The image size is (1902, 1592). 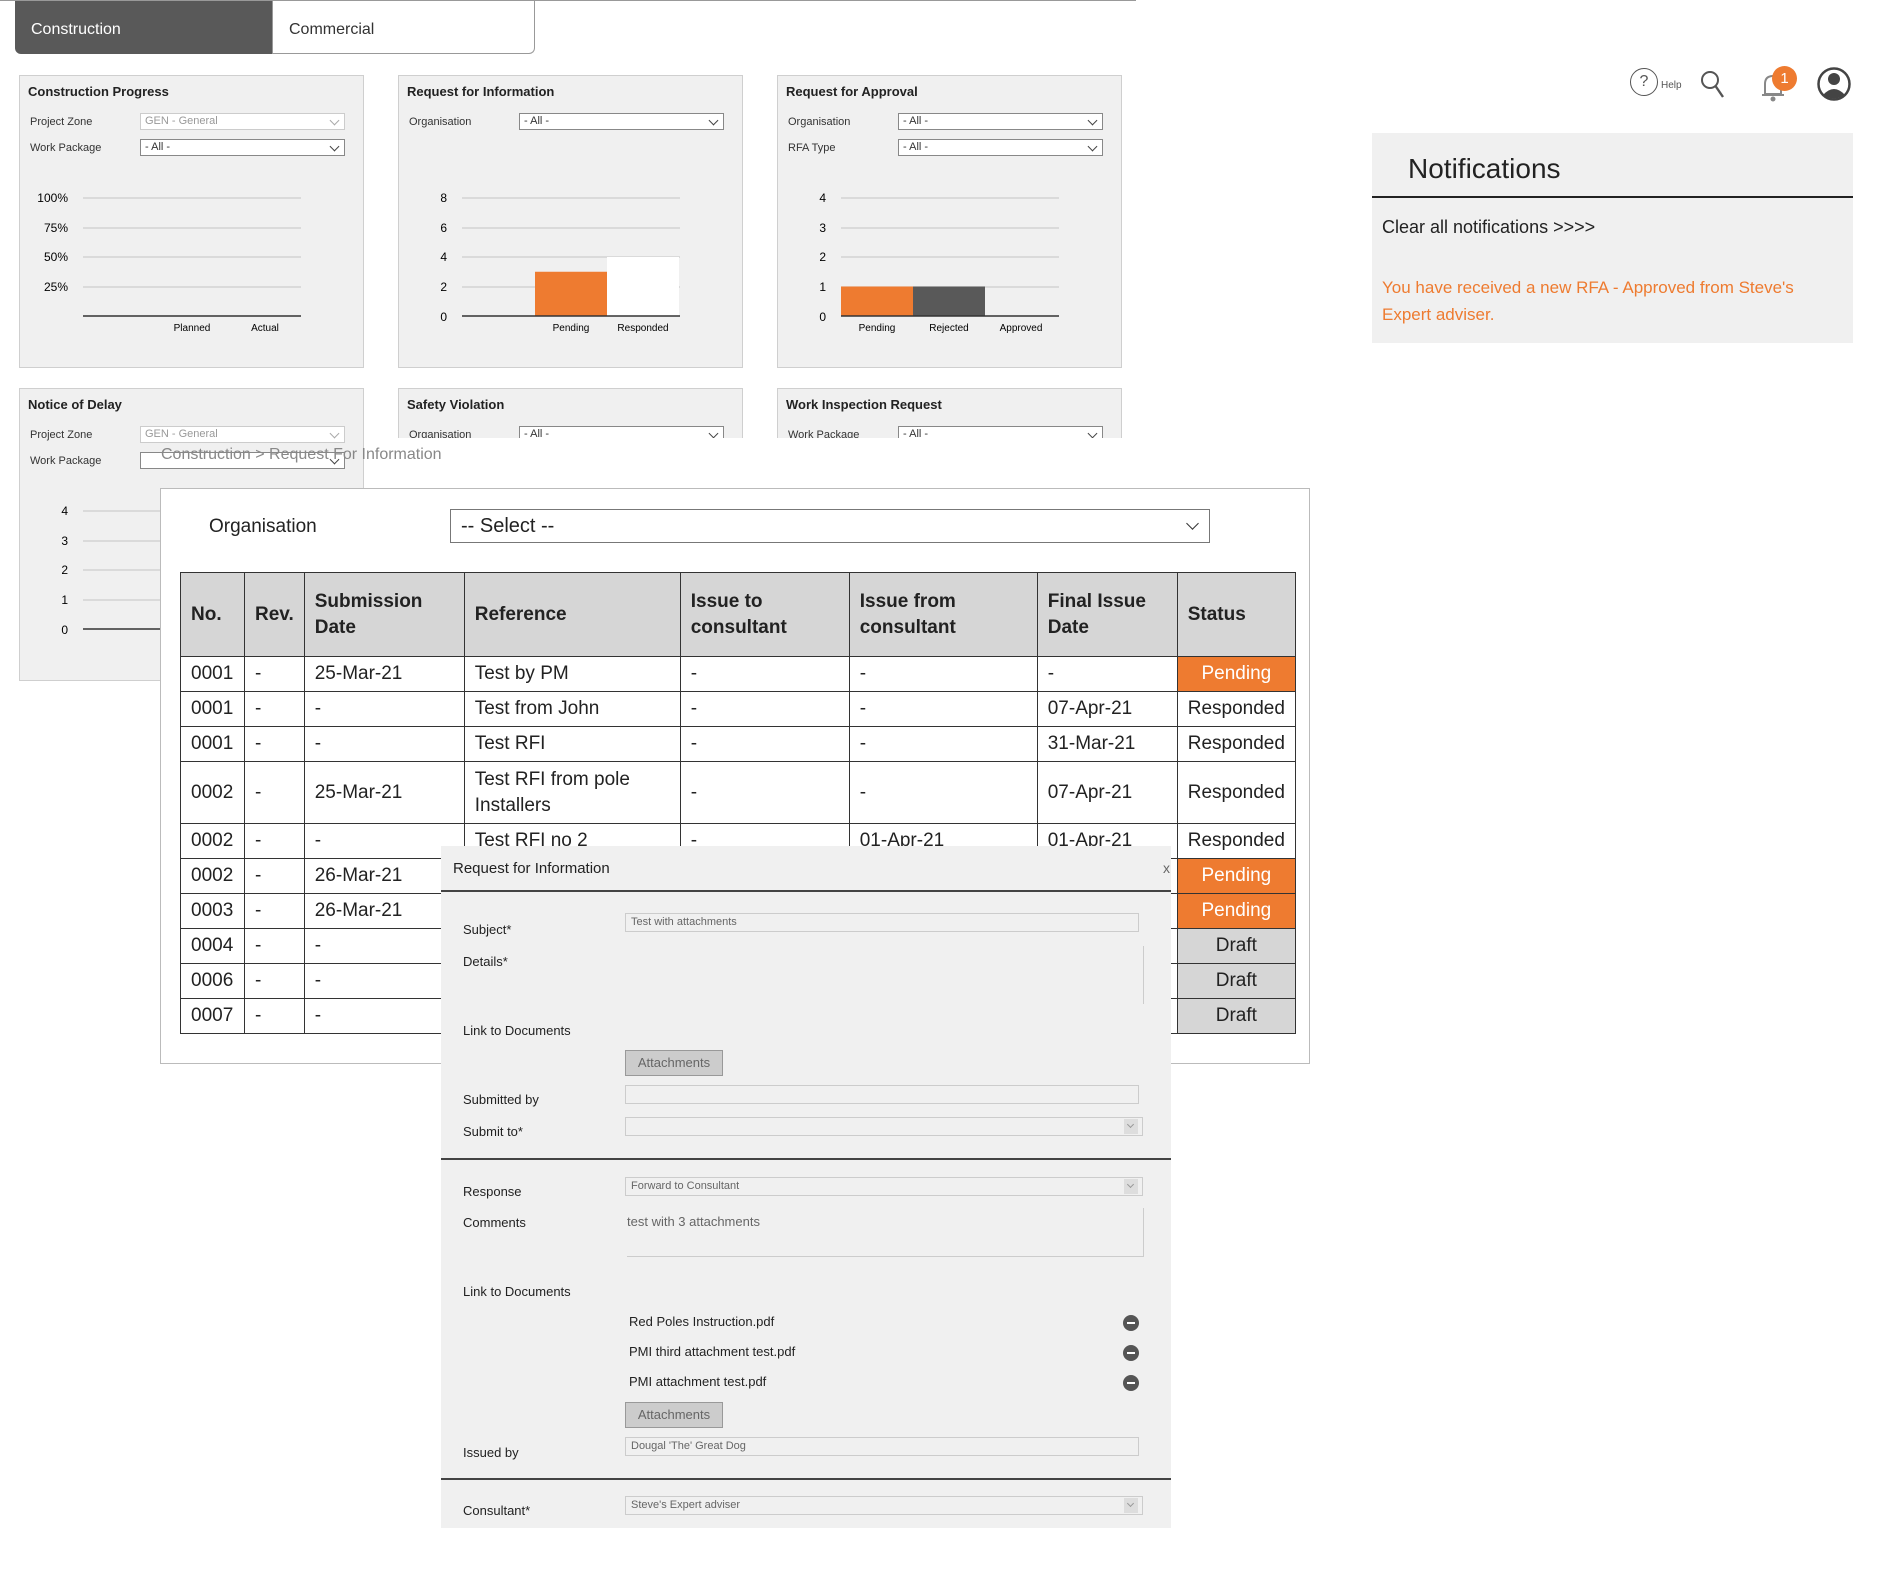 What do you see at coordinates (56, 287) in the screenshot?
I see `y-tick-label: 25%` at bounding box center [56, 287].